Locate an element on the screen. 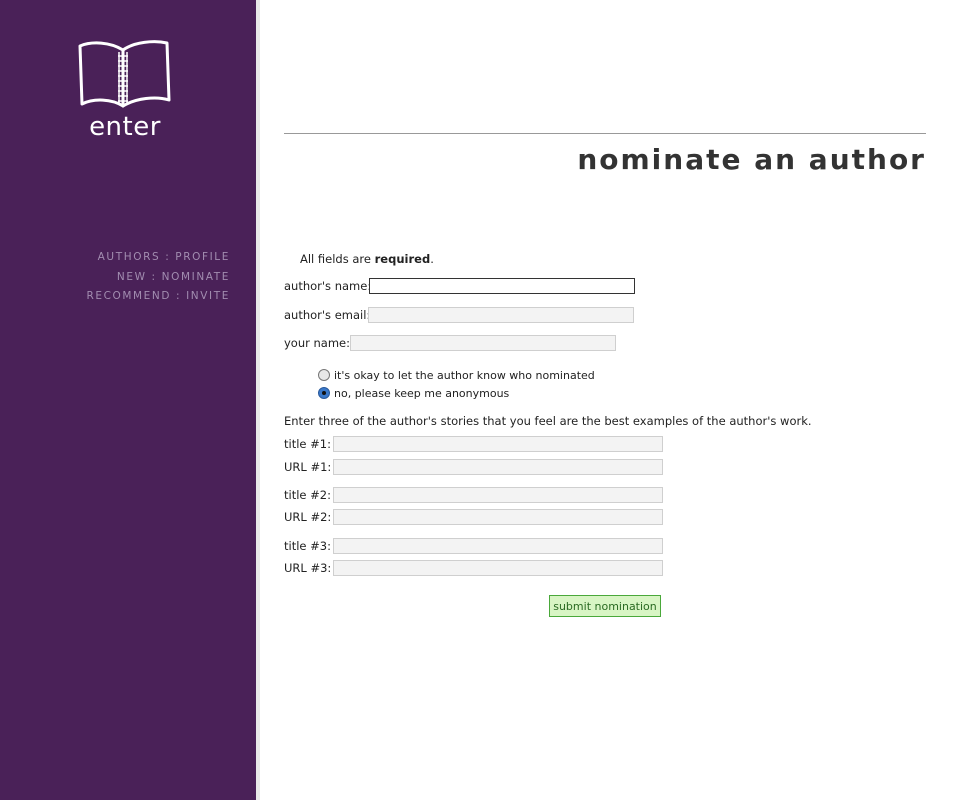  nav-link-profile: PROFILE is located at coordinates (202, 257).